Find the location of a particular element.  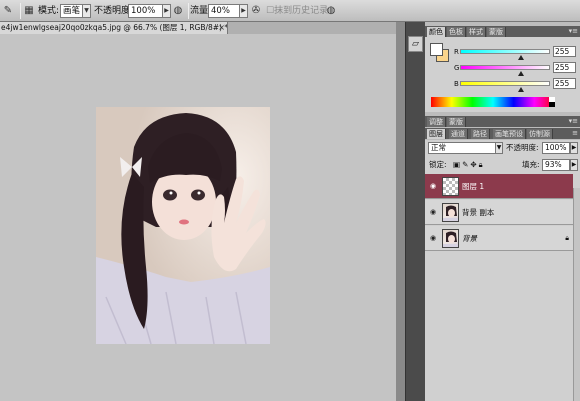

fill-arrow: ▶ is located at coordinates (574, 165).